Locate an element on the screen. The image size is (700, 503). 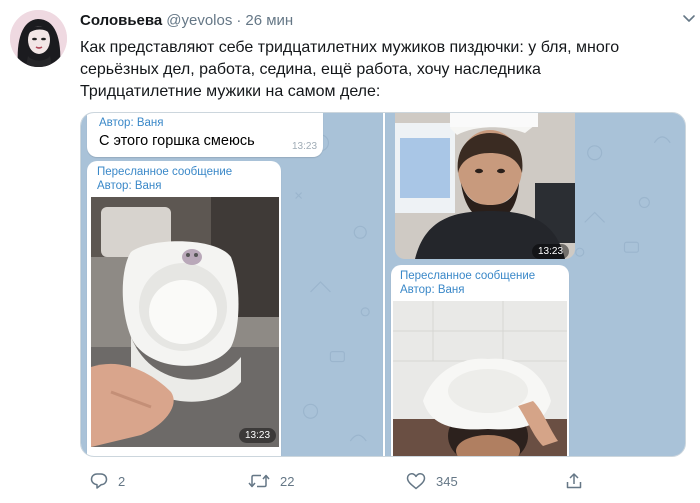
man-cap-photo is located at coordinates (485, 186).